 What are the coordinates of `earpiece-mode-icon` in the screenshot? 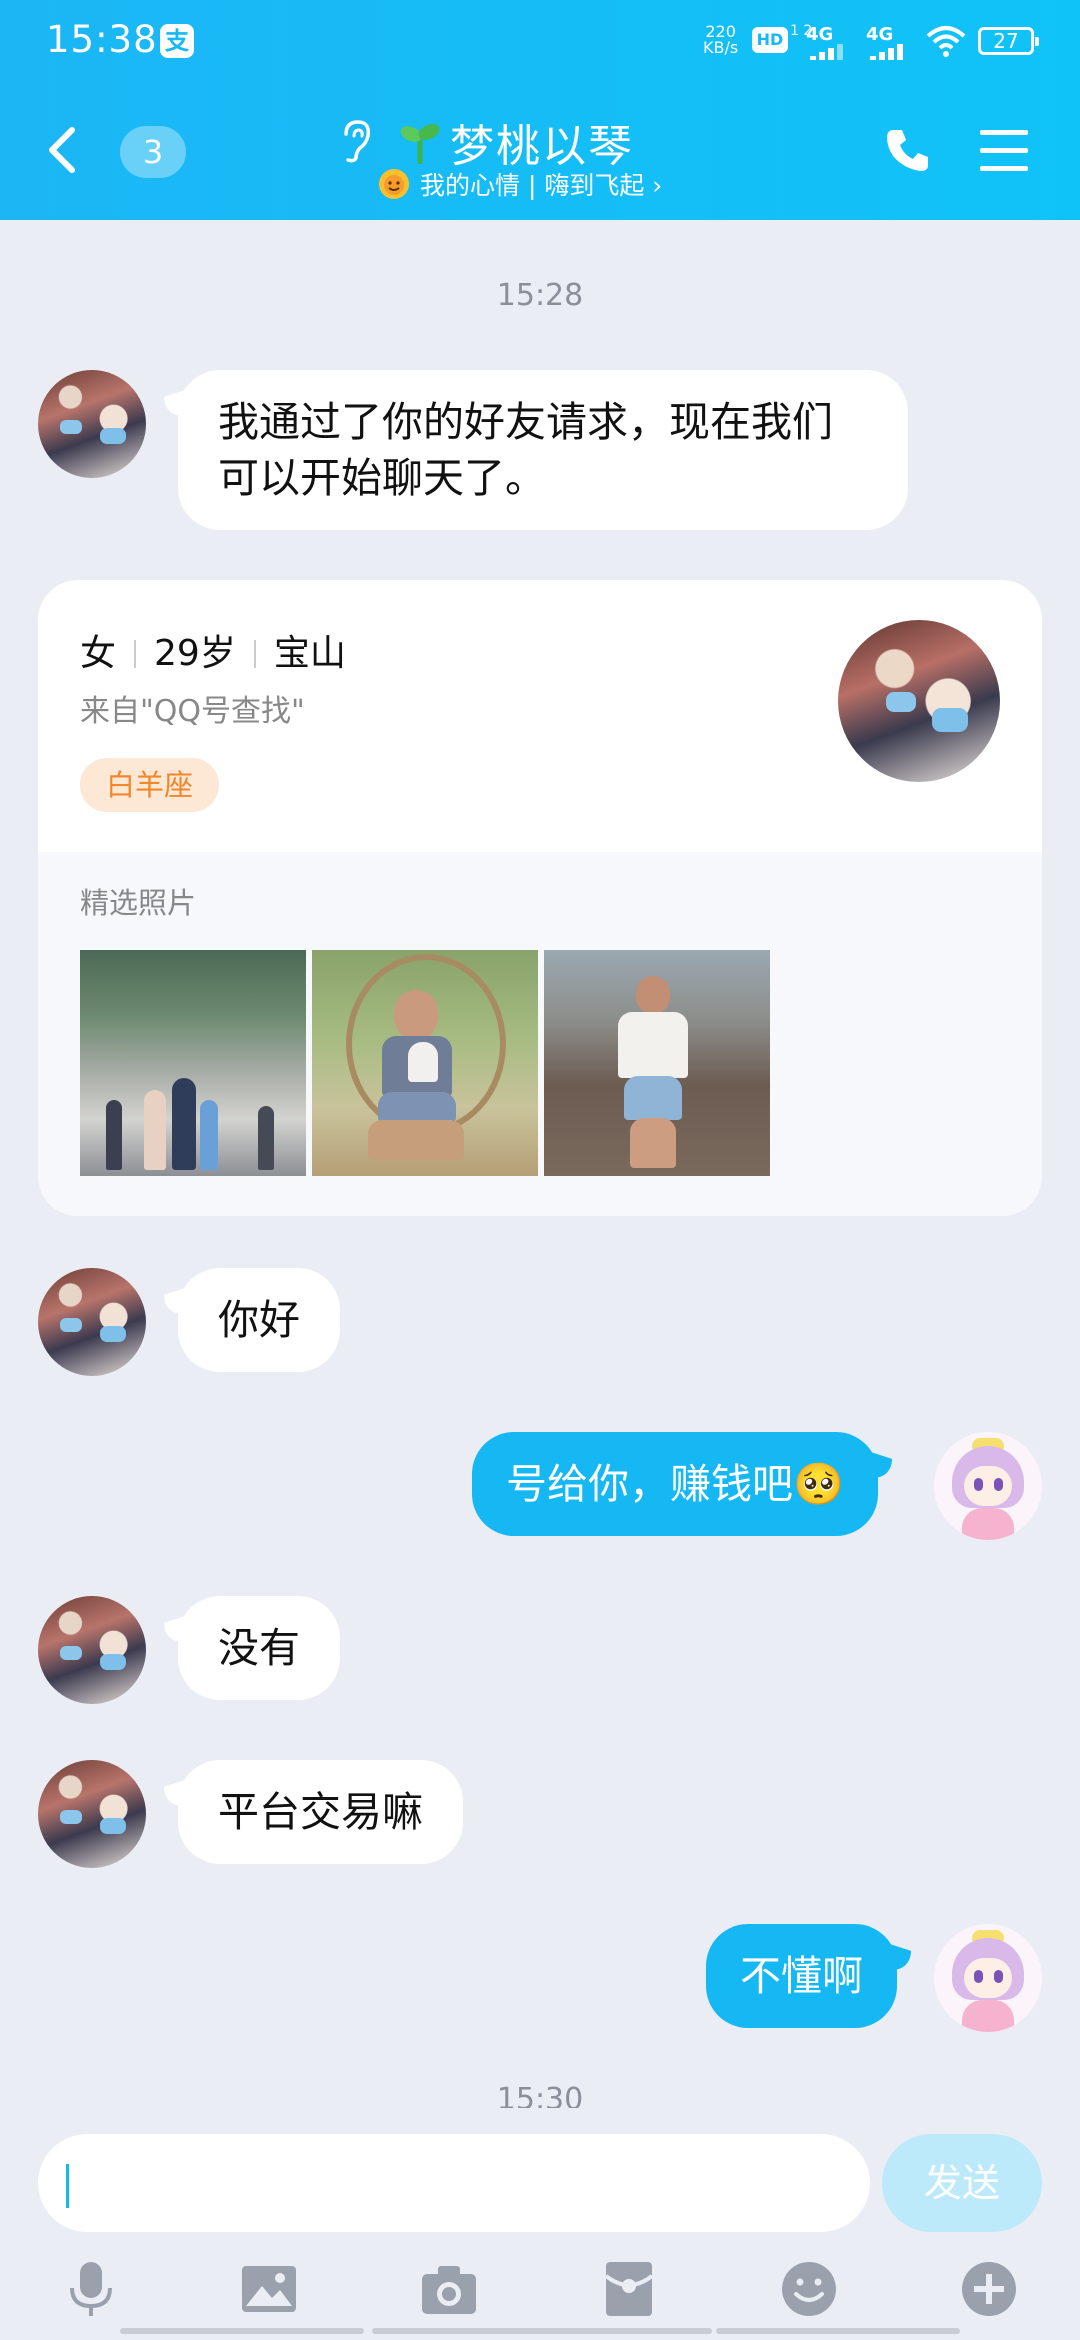 It's located at (356, 141).